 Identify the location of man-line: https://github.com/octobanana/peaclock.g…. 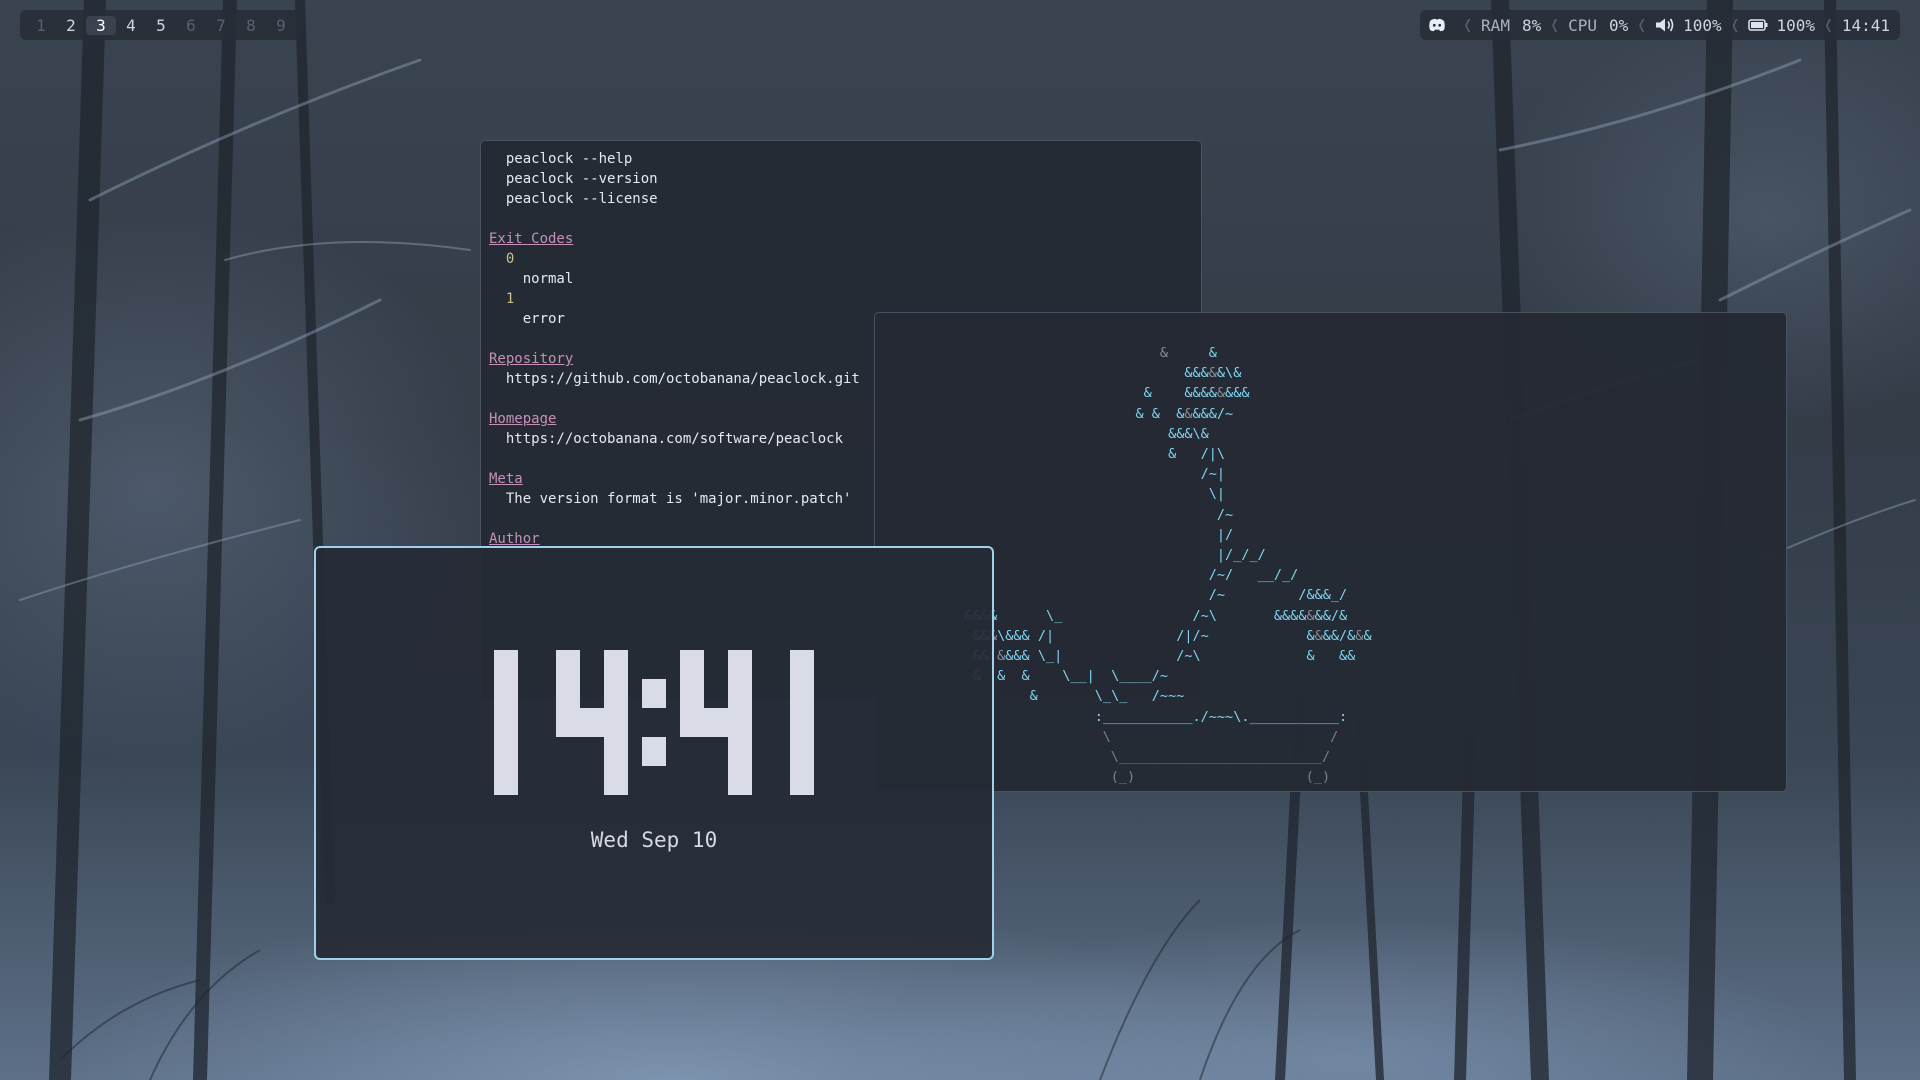
(682, 379).